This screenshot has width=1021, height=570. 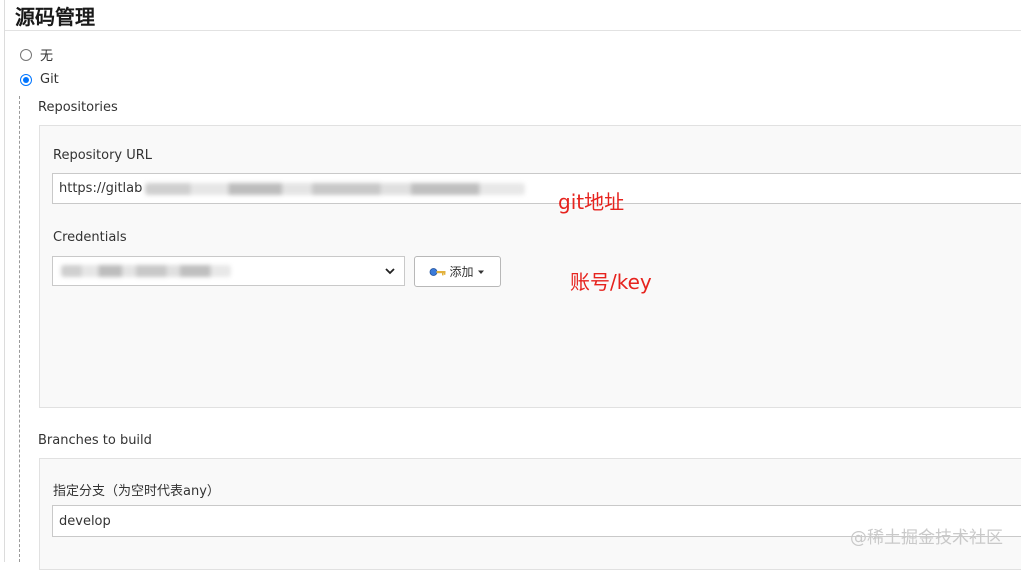 What do you see at coordinates (49, 79) in the screenshot?
I see `scm-option-git-label: Git` at bounding box center [49, 79].